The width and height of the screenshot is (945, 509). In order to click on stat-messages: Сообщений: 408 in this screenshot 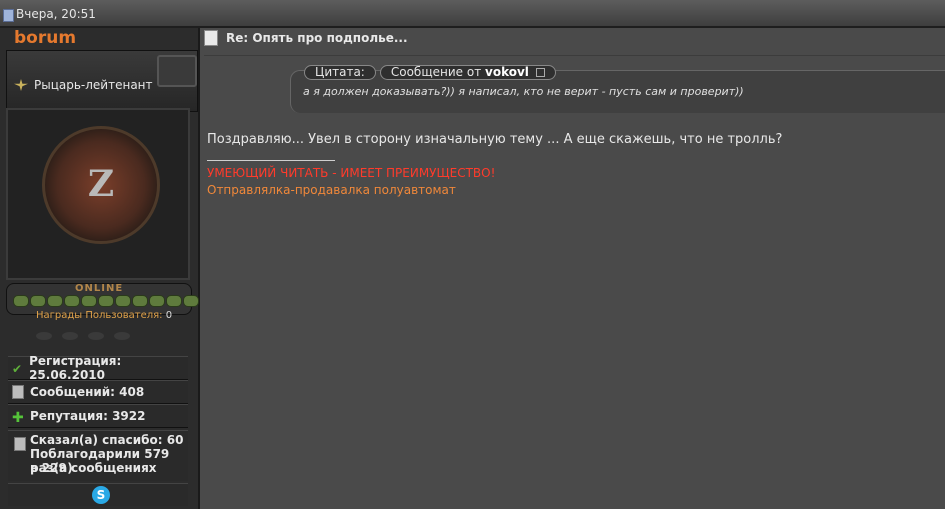, I will do `click(98, 392)`.